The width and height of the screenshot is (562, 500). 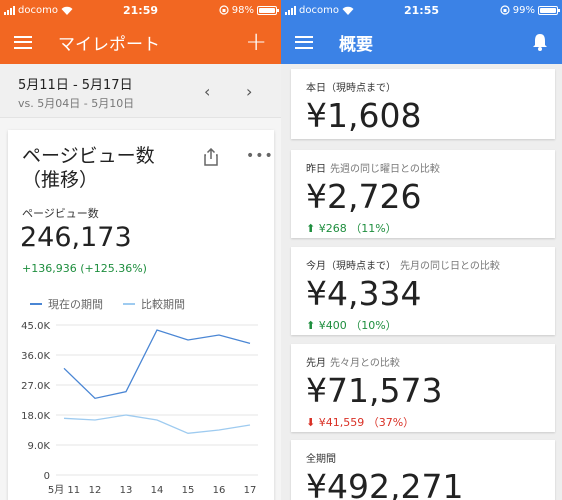 I want to click on more-icon: •••, so click(x=260, y=156).